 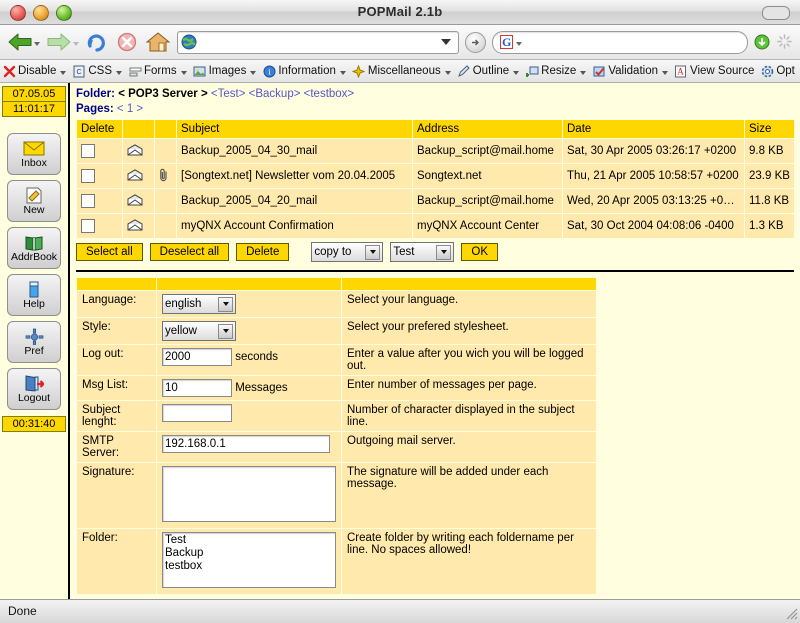 I want to click on action-select: copy to, so click(x=347, y=252).